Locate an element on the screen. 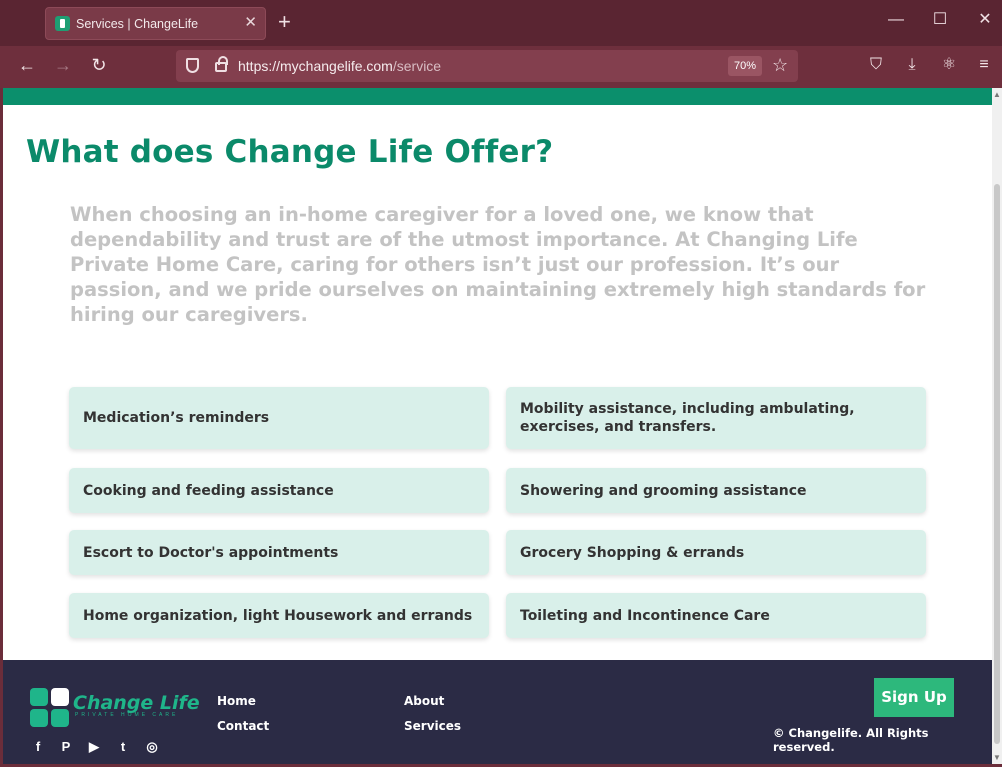  tab-title: Services | ChangeLife is located at coordinates (137, 24).